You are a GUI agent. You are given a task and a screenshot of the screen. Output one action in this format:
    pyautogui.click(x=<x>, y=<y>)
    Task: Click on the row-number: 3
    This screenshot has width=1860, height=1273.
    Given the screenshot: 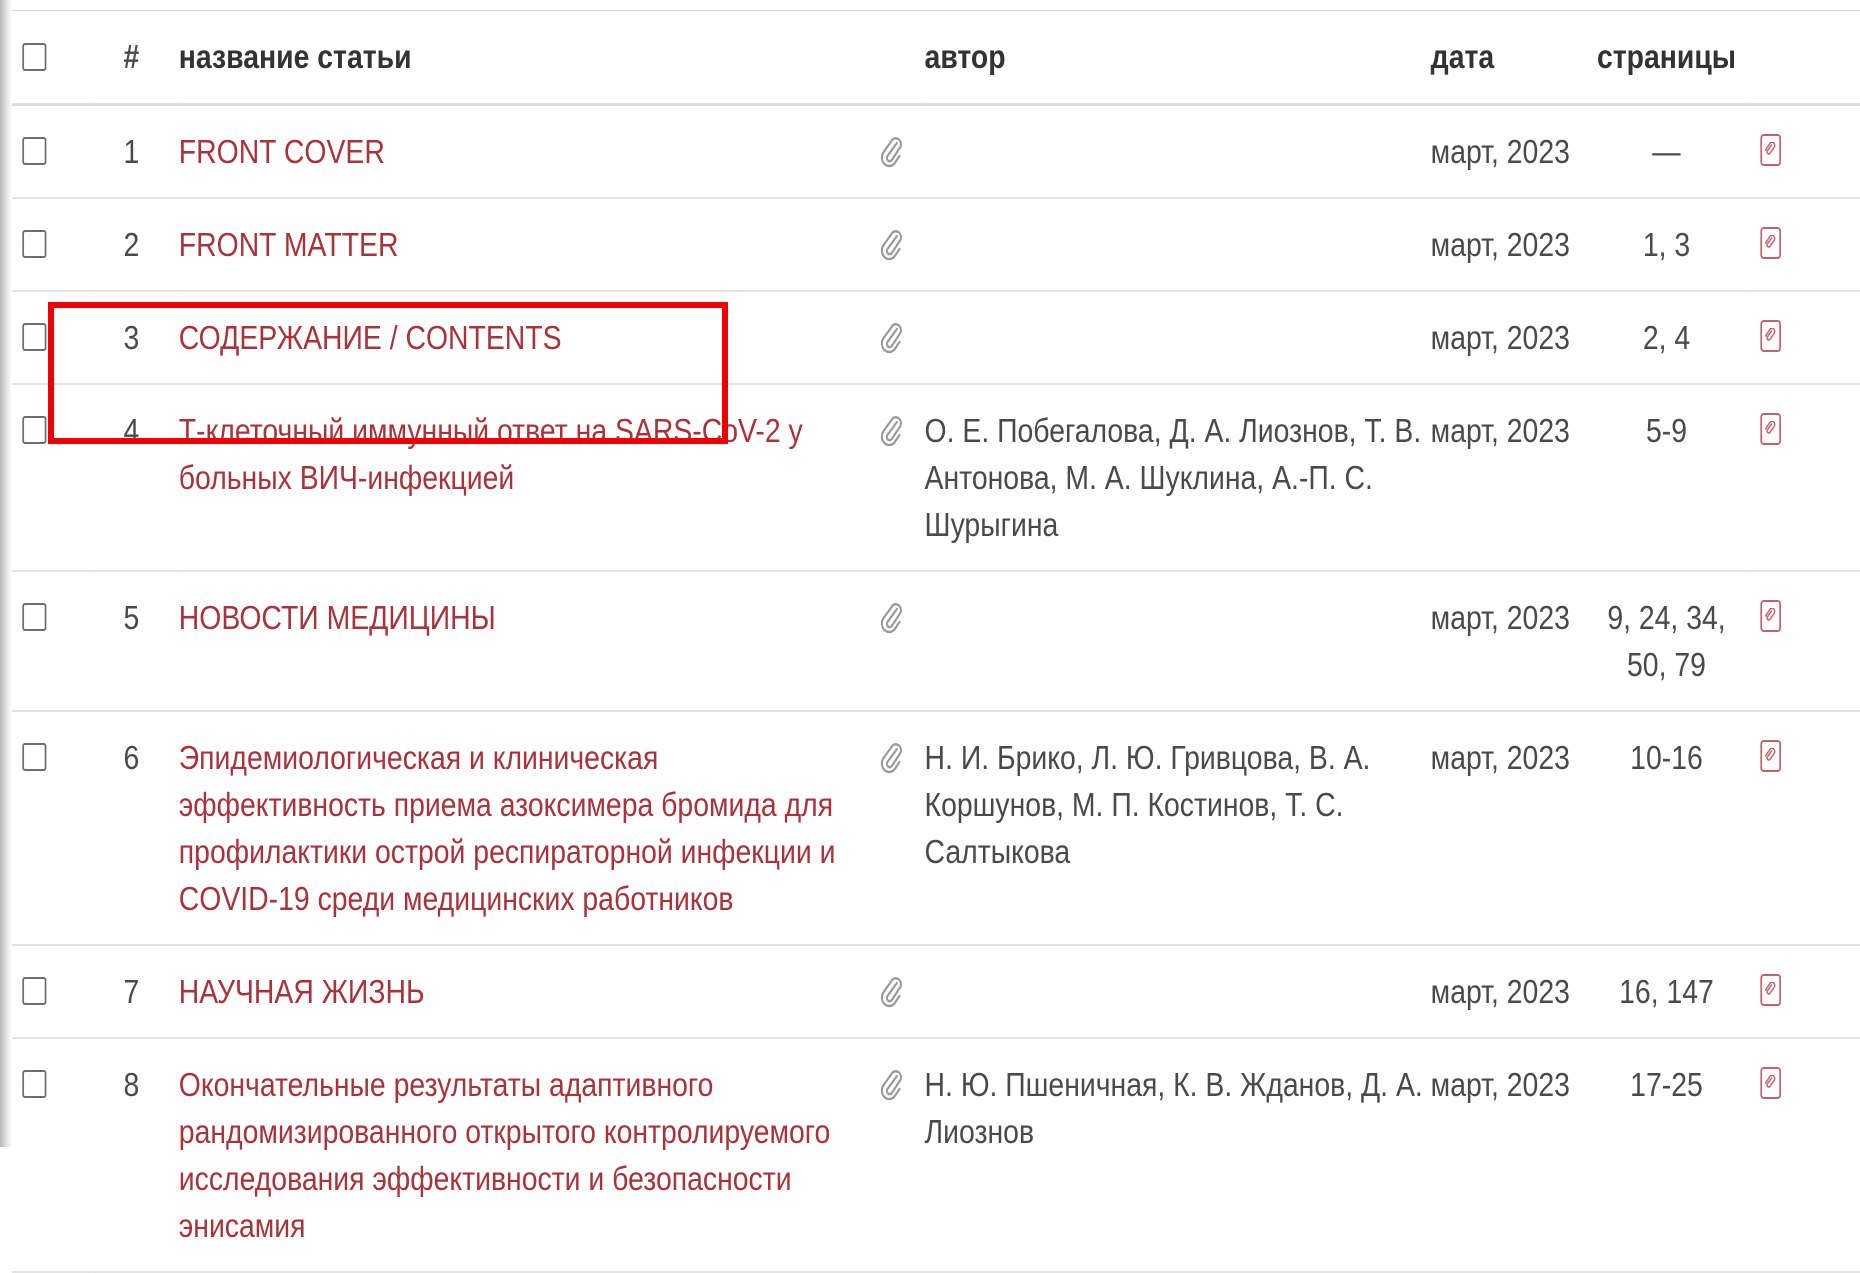 What is the action you would take?
    pyautogui.click(x=135, y=337)
    